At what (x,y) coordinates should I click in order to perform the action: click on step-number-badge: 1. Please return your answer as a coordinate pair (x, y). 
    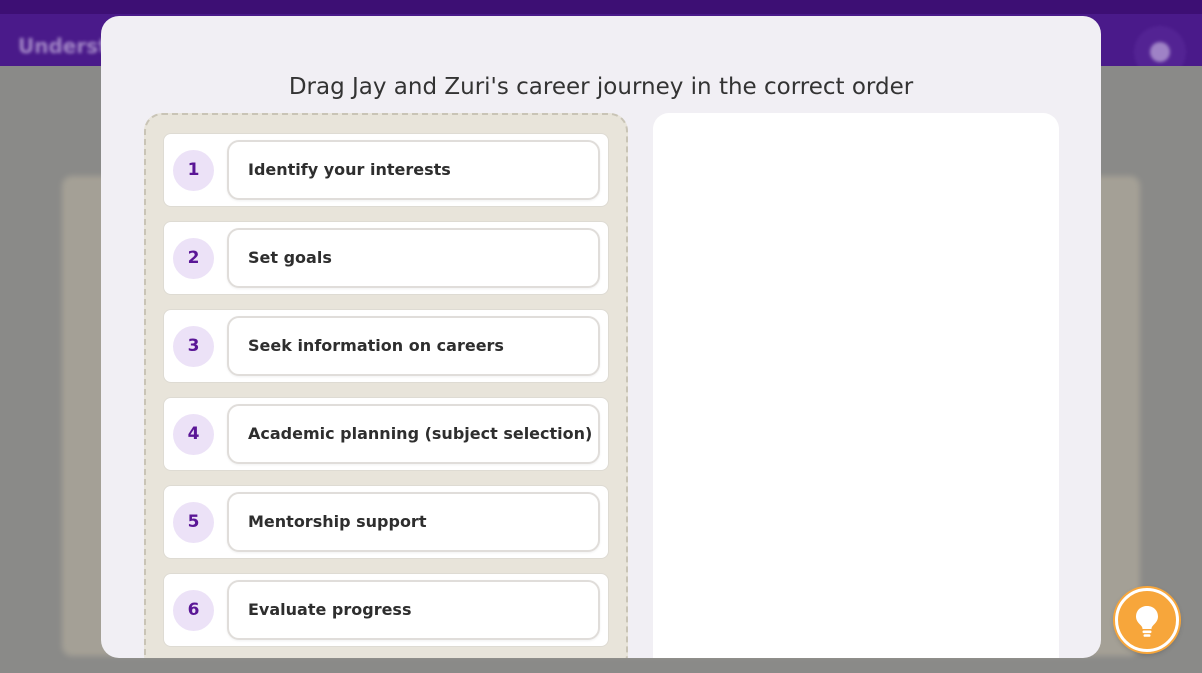
    Looking at the image, I should click on (193, 170).